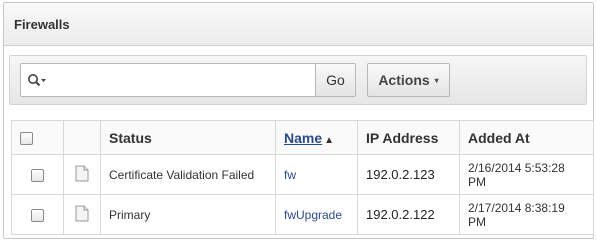 The height and width of the screenshot is (241, 597). Describe the element at coordinates (183, 80) in the screenshot. I see `search-input` at that location.